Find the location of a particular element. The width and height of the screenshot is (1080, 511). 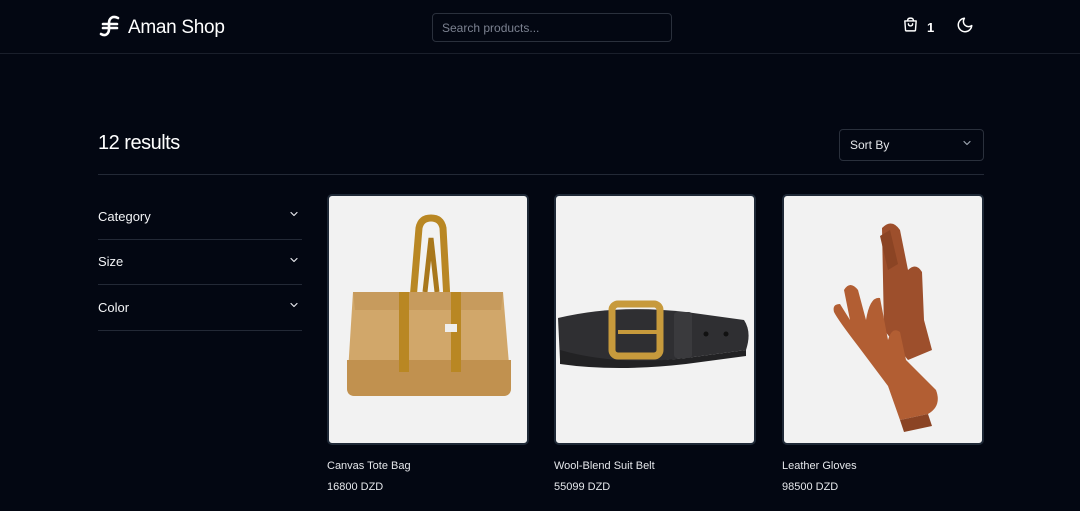

filter-size: Size is located at coordinates (200, 262).